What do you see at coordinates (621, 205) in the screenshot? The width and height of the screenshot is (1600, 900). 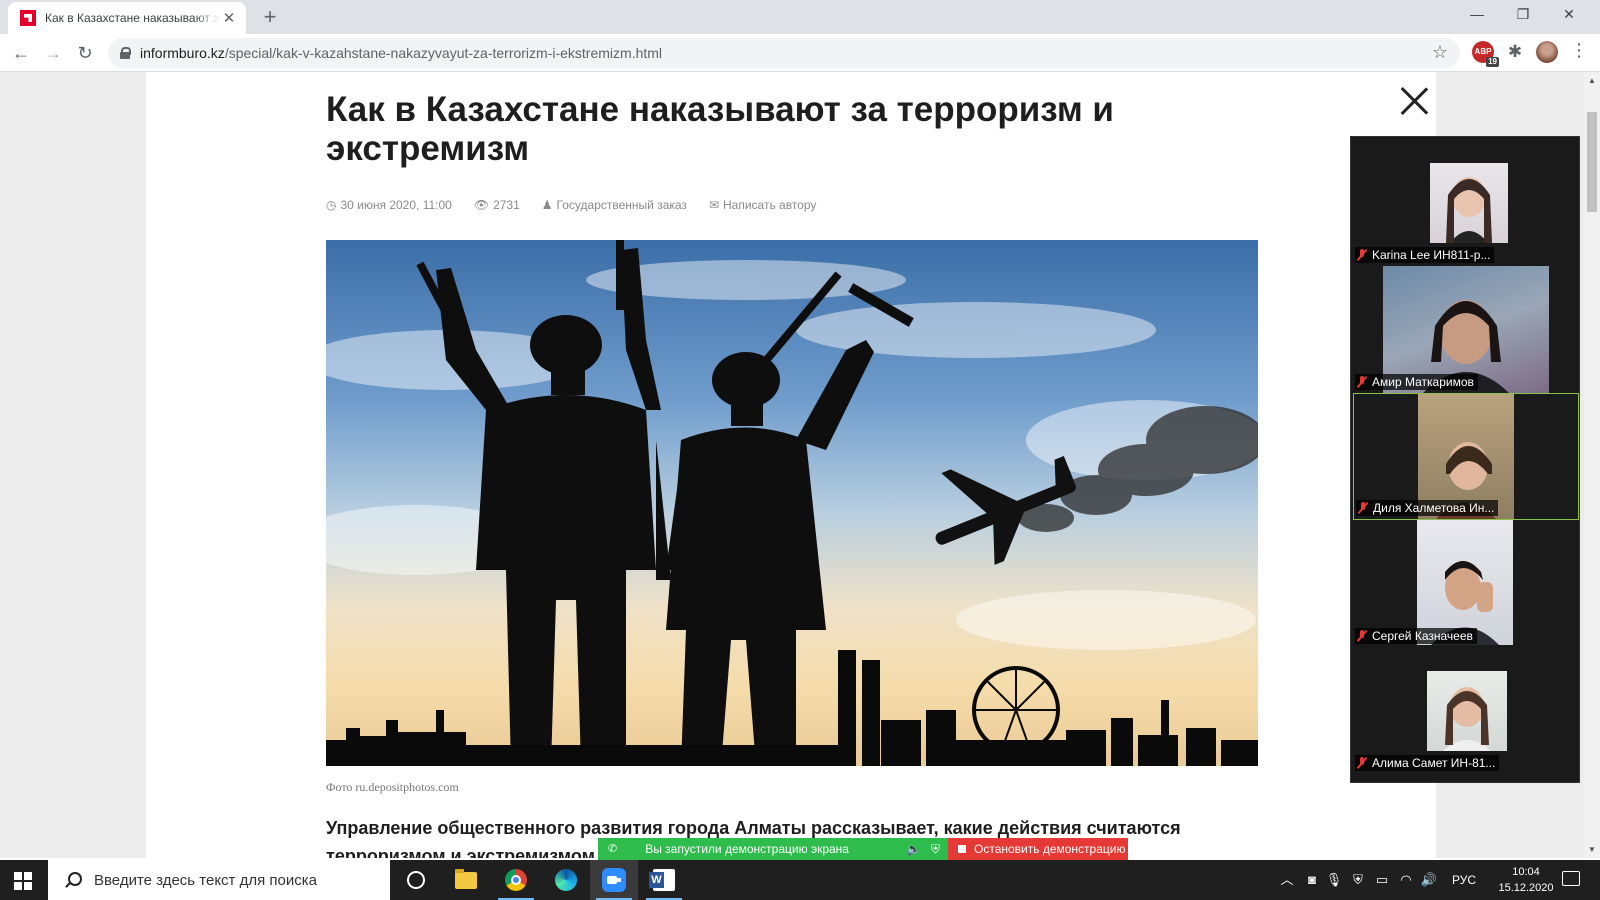 I see `meta-category-text: Государственный заказ` at bounding box center [621, 205].